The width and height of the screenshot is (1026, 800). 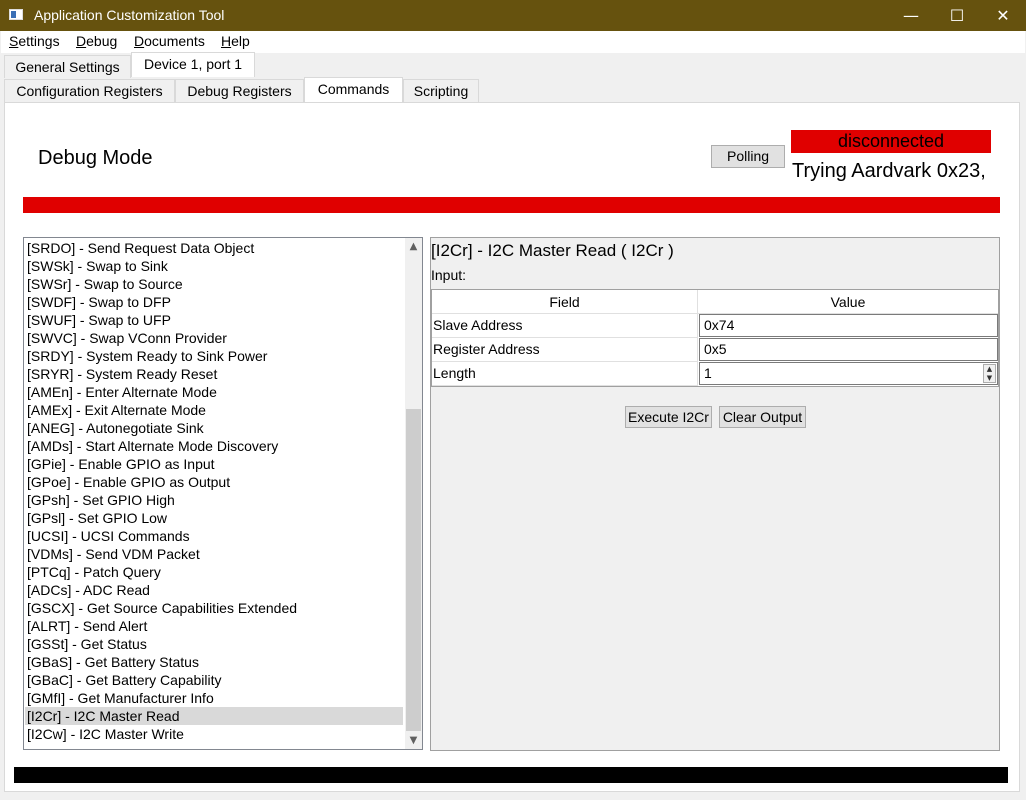 What do you see at coordinates (1003, 15) in the screenshot?
I see `close-button: ✕` at bounding box center [1003, 15].